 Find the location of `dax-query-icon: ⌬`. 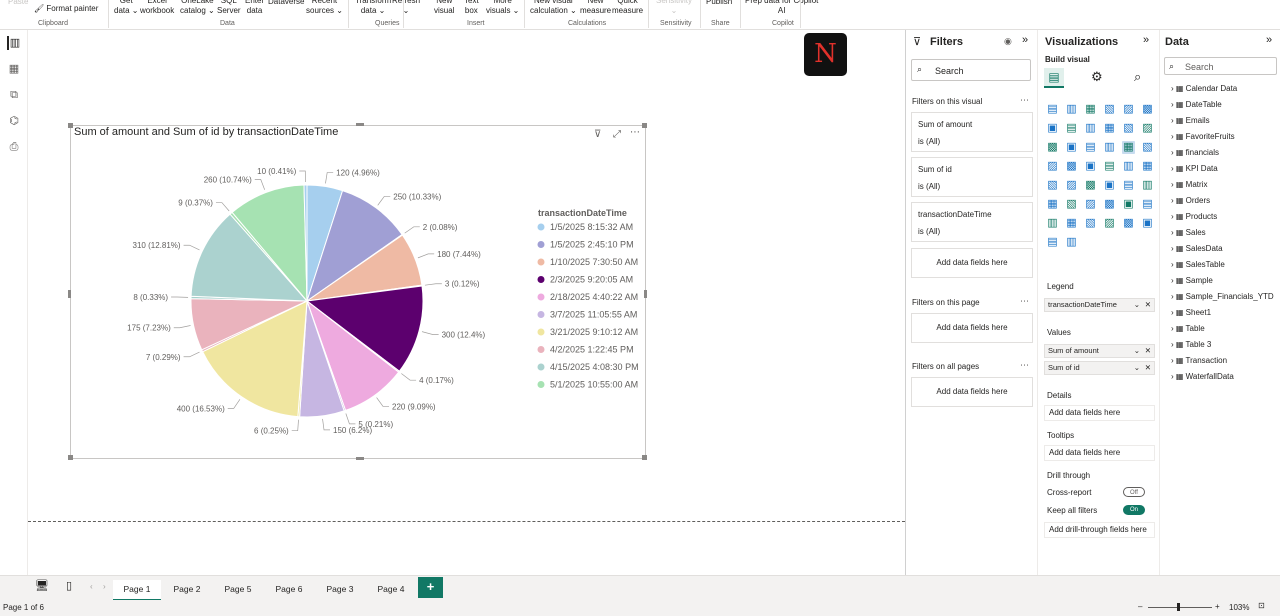

dax-query-icon: ⌬ is located at coordinates (14, 121).